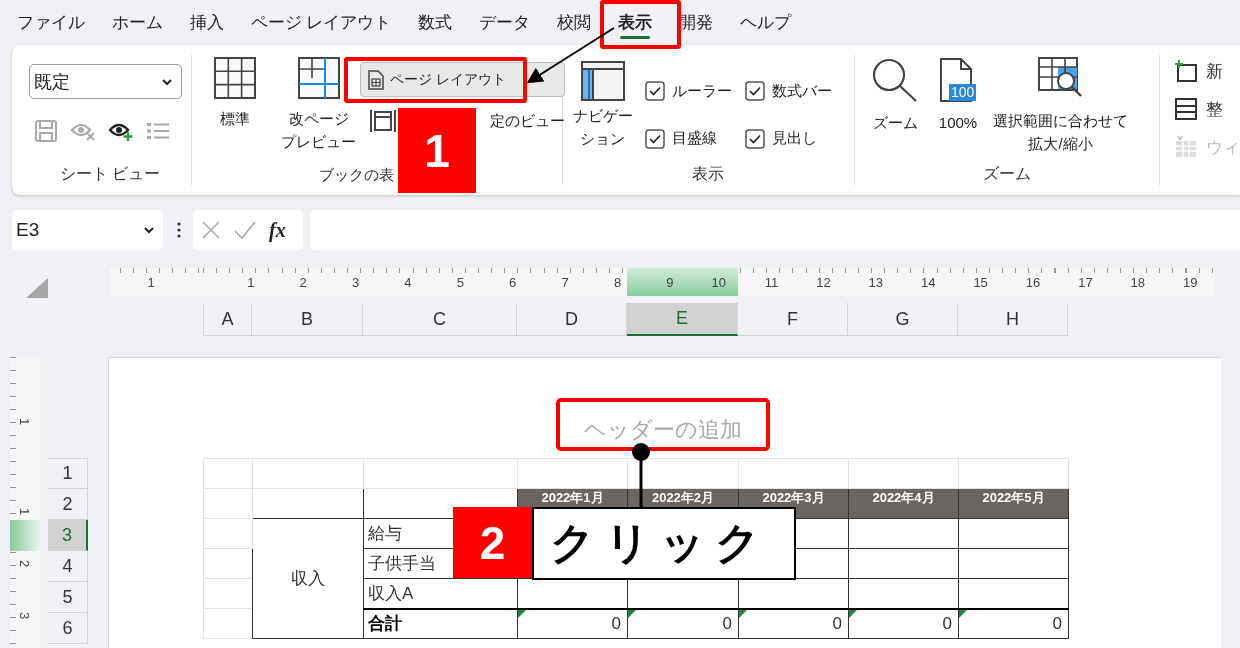  What do you see at coordinates (234, 104) in the screenshot?
I see `view-button: 標準` at bounding box center [234, 104].